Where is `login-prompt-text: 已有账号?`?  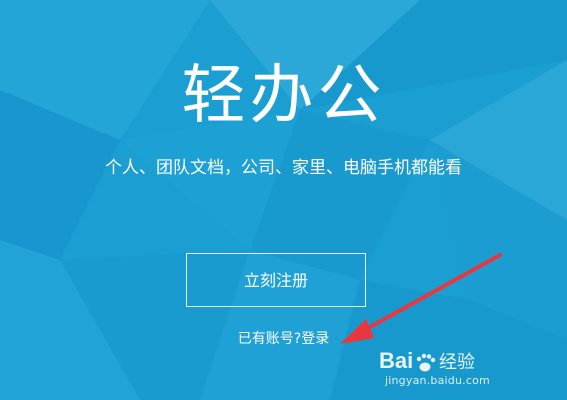
login-prompt-text: 已有账号? is located at coordinates (269, 339).